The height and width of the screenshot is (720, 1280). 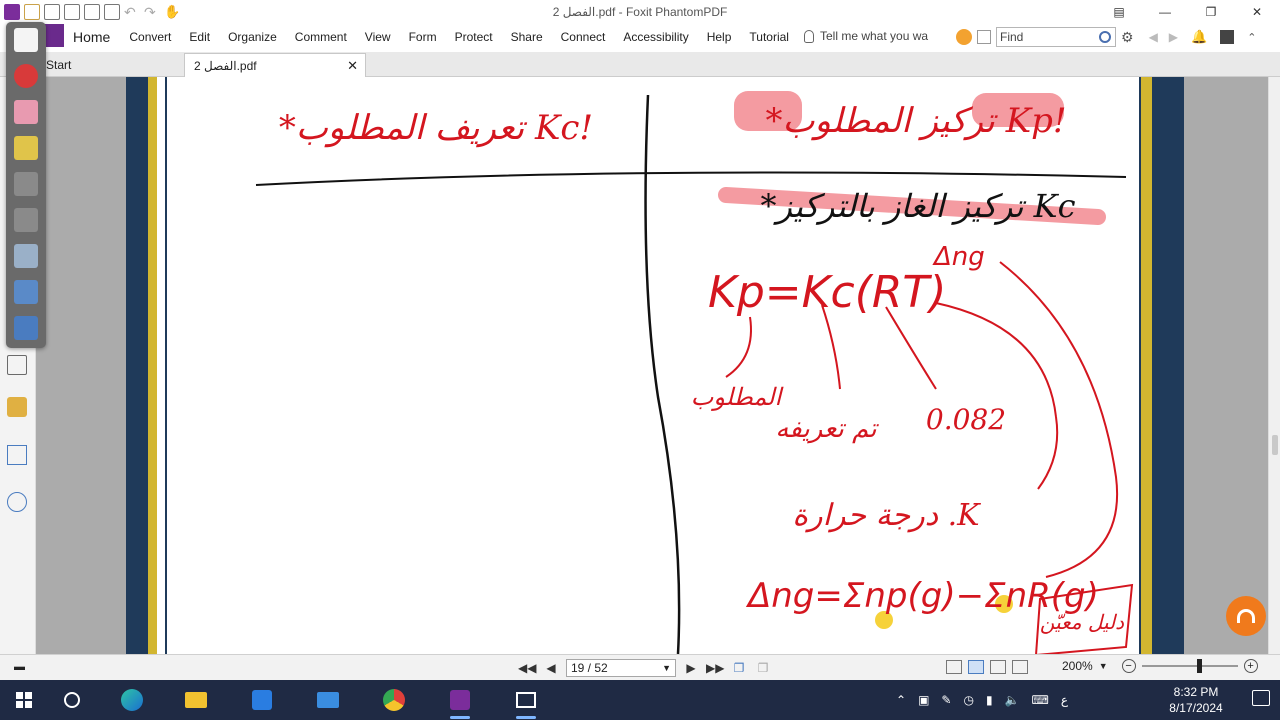 I want to click on first-page-button: ◀◀, so click(x=527, y=668).